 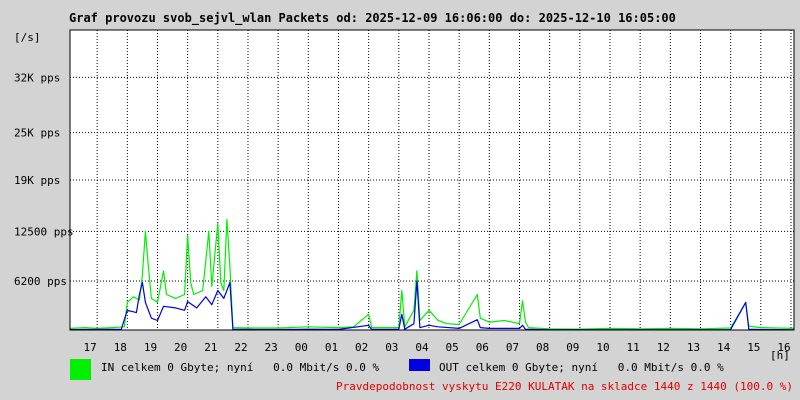 What do you see at coordinates (361, 347) in the screenshot?
I see `x-tick-label: 02` at bounding box center [361, 347].